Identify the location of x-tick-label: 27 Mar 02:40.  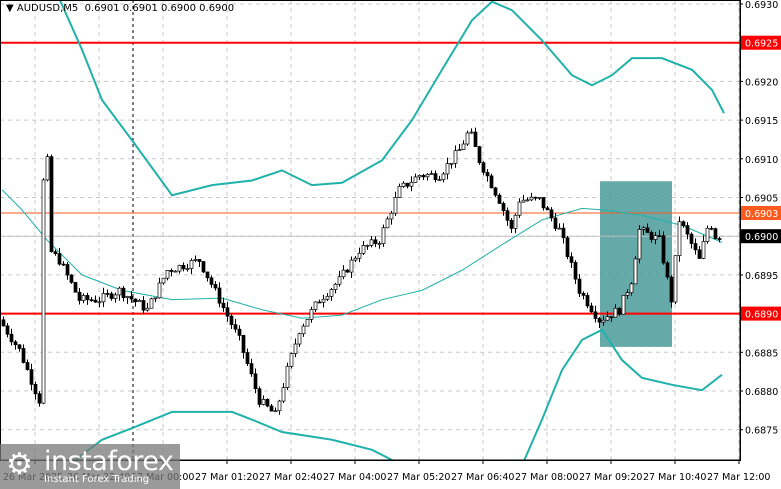
(290, 477).